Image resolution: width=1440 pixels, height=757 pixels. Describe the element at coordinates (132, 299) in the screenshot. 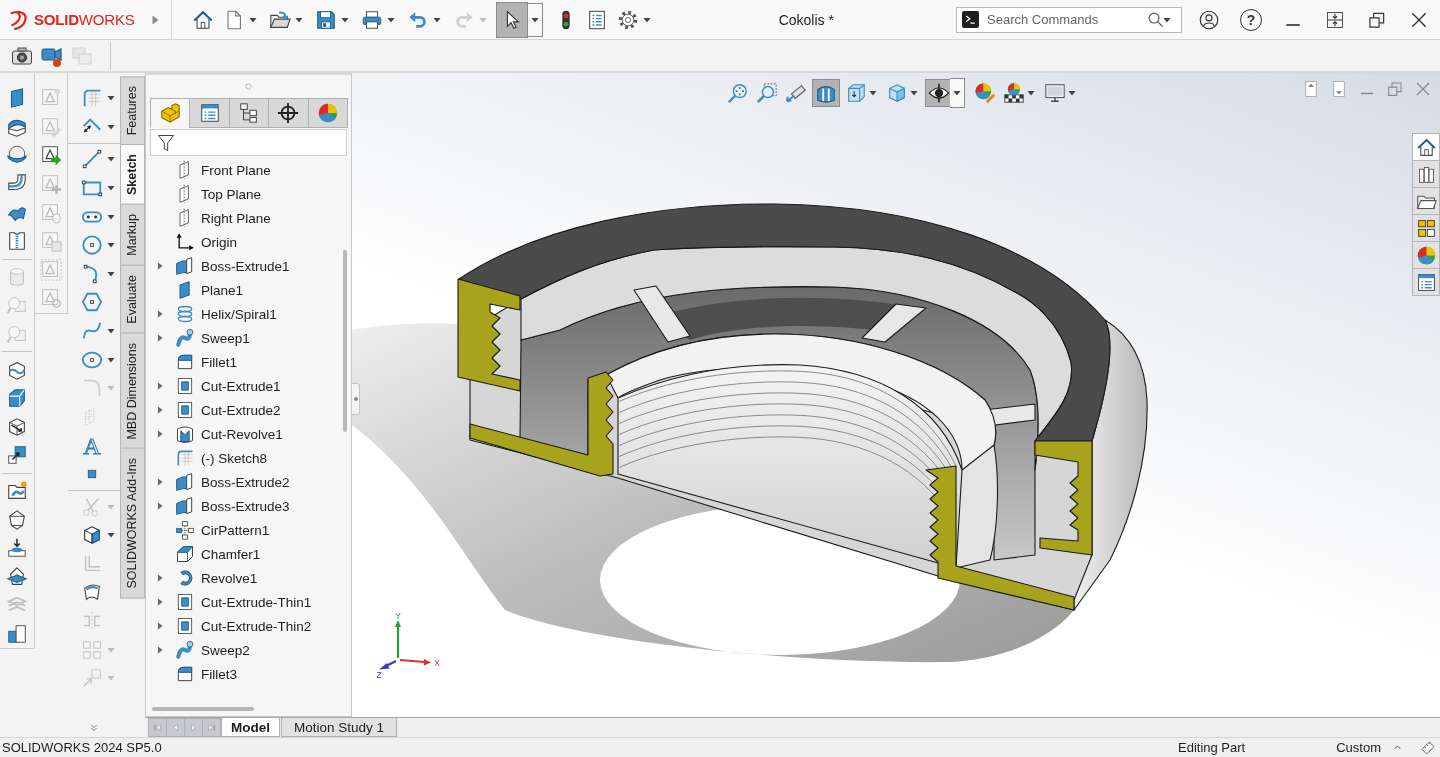

I see `ribbon-tab: Evaluate` at that location.